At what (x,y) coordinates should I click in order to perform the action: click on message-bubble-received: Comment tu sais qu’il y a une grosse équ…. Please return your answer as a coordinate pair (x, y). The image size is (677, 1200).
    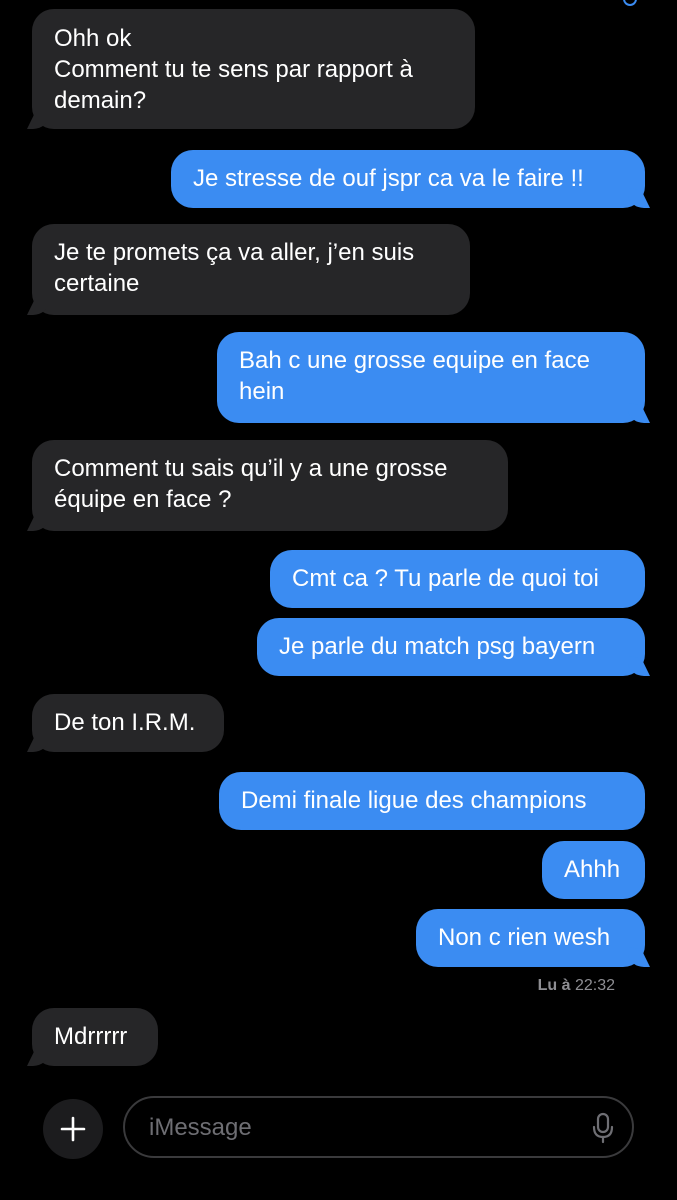
    Looking at the image, I should click on (270, 485).